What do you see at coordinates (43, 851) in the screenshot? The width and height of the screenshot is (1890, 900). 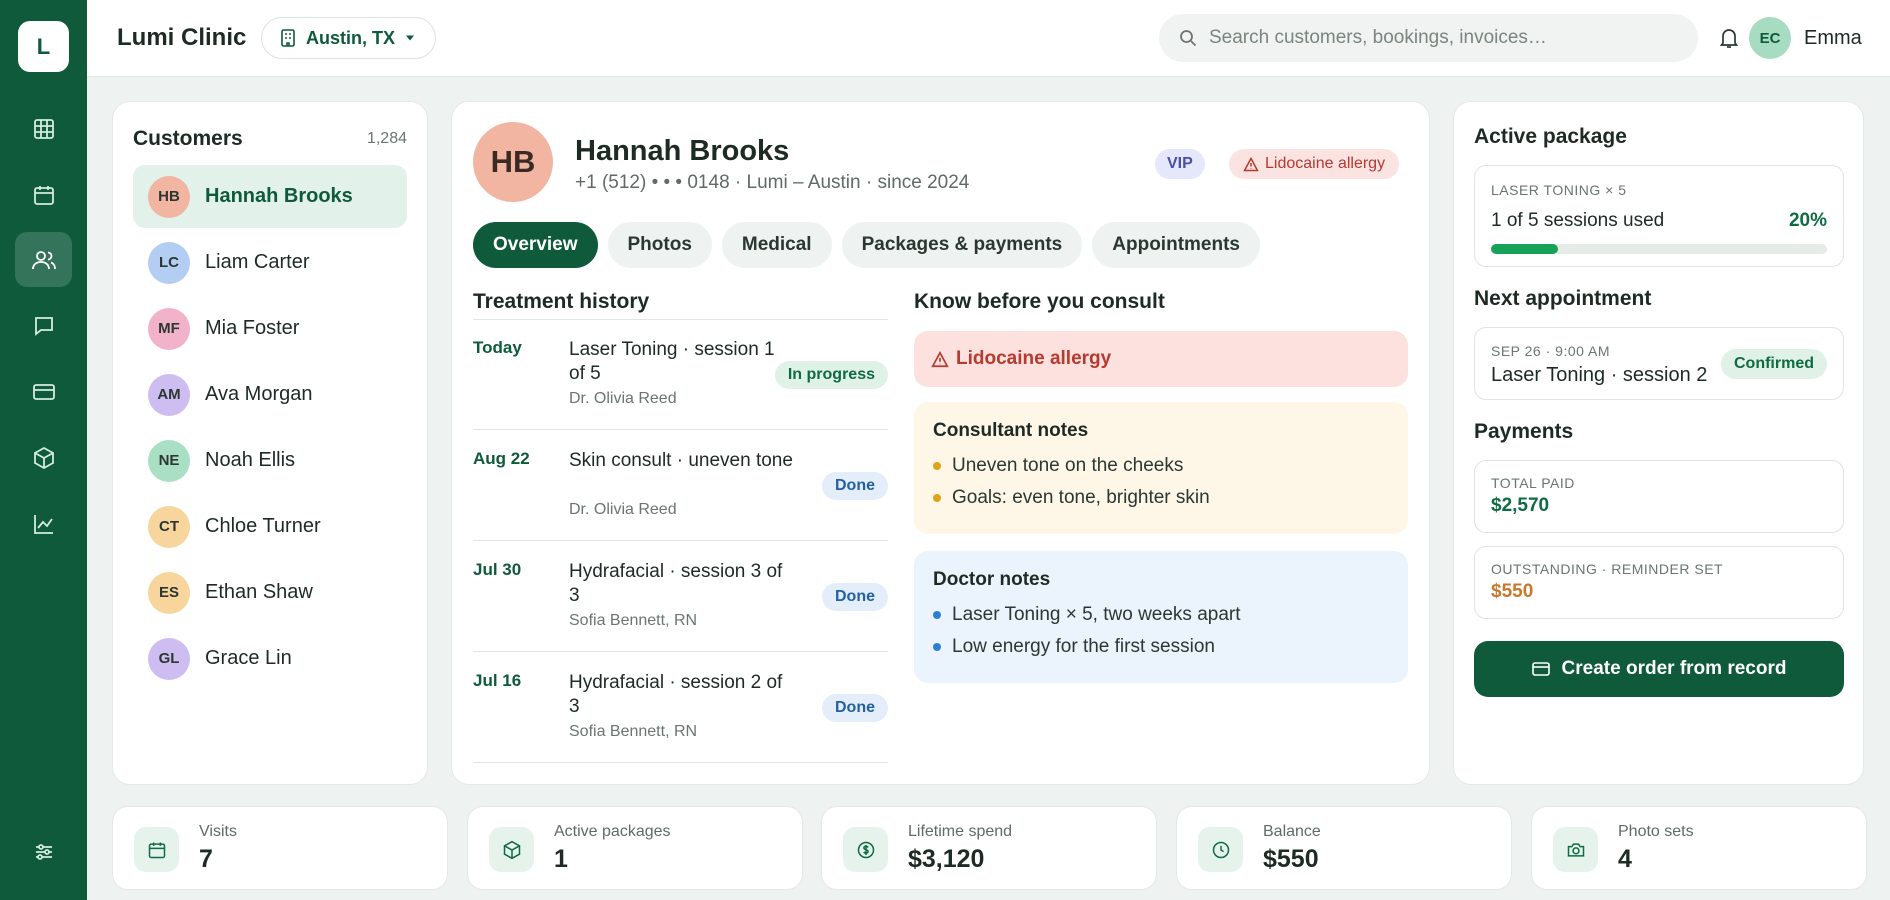 I see `nav-settings` at bounding box center [43, 851].